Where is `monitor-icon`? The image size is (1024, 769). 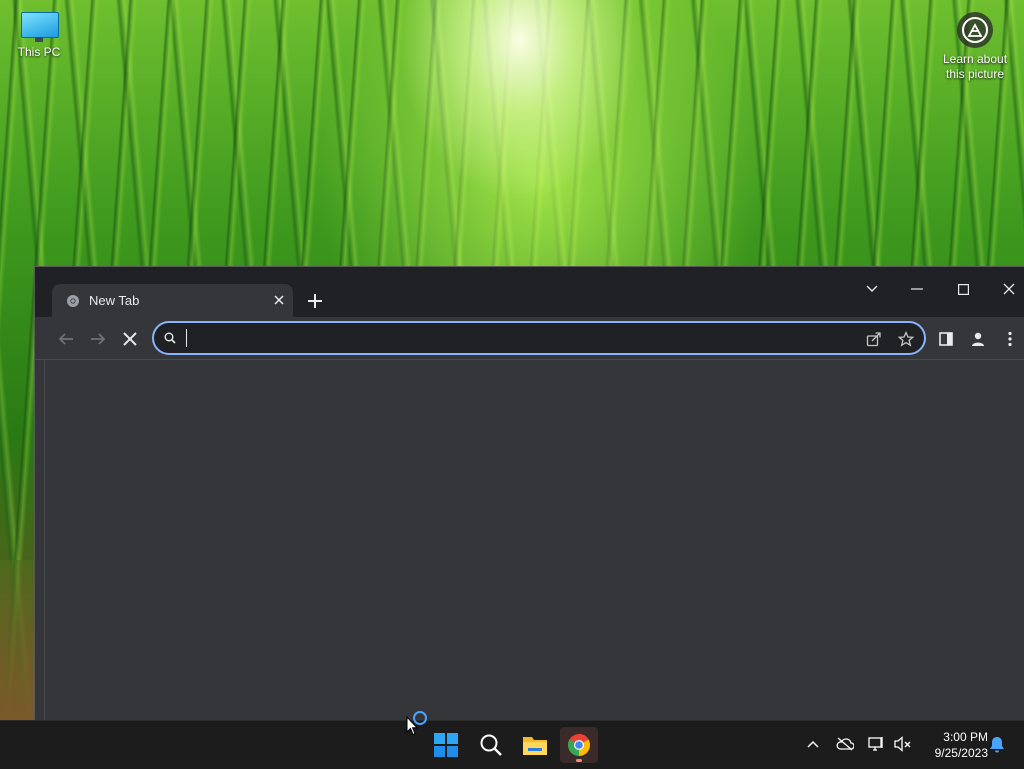 monitor-icon is located at coordinates (39, 26).